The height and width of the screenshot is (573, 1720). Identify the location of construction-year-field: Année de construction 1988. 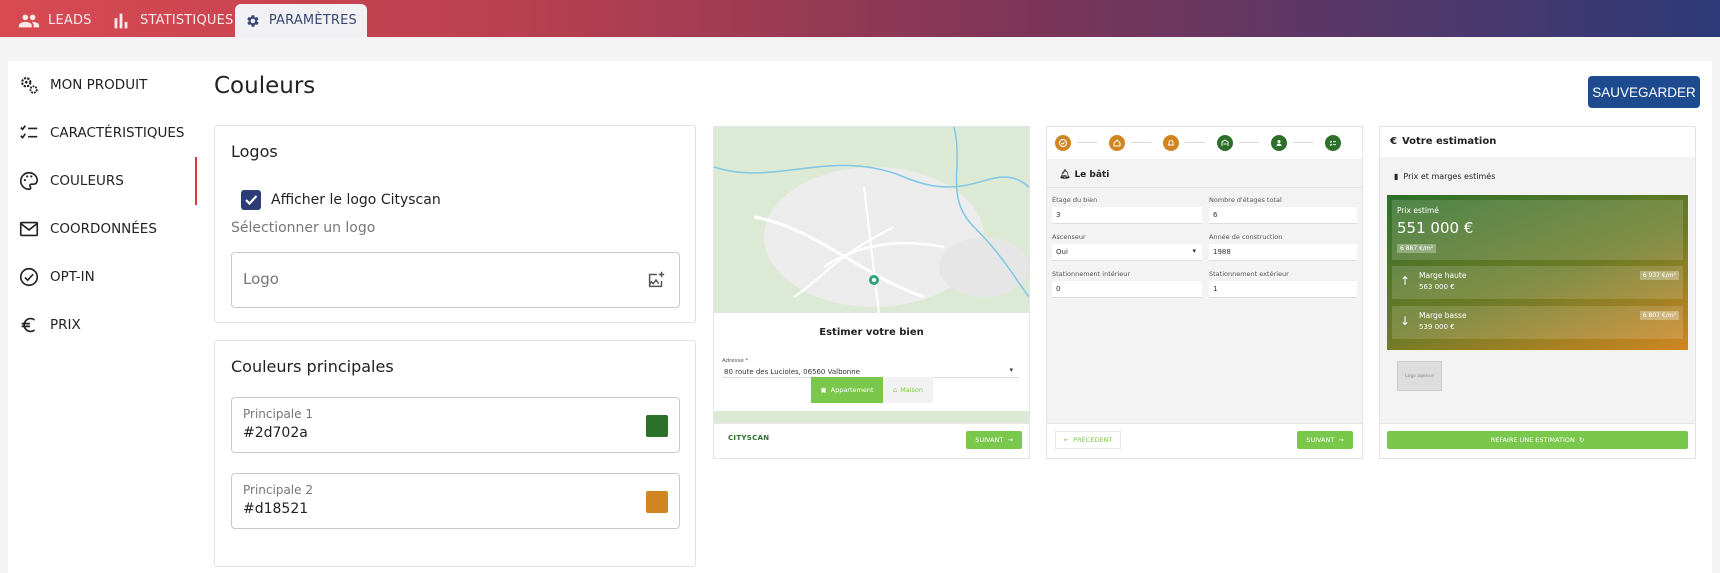
(1283, 247).